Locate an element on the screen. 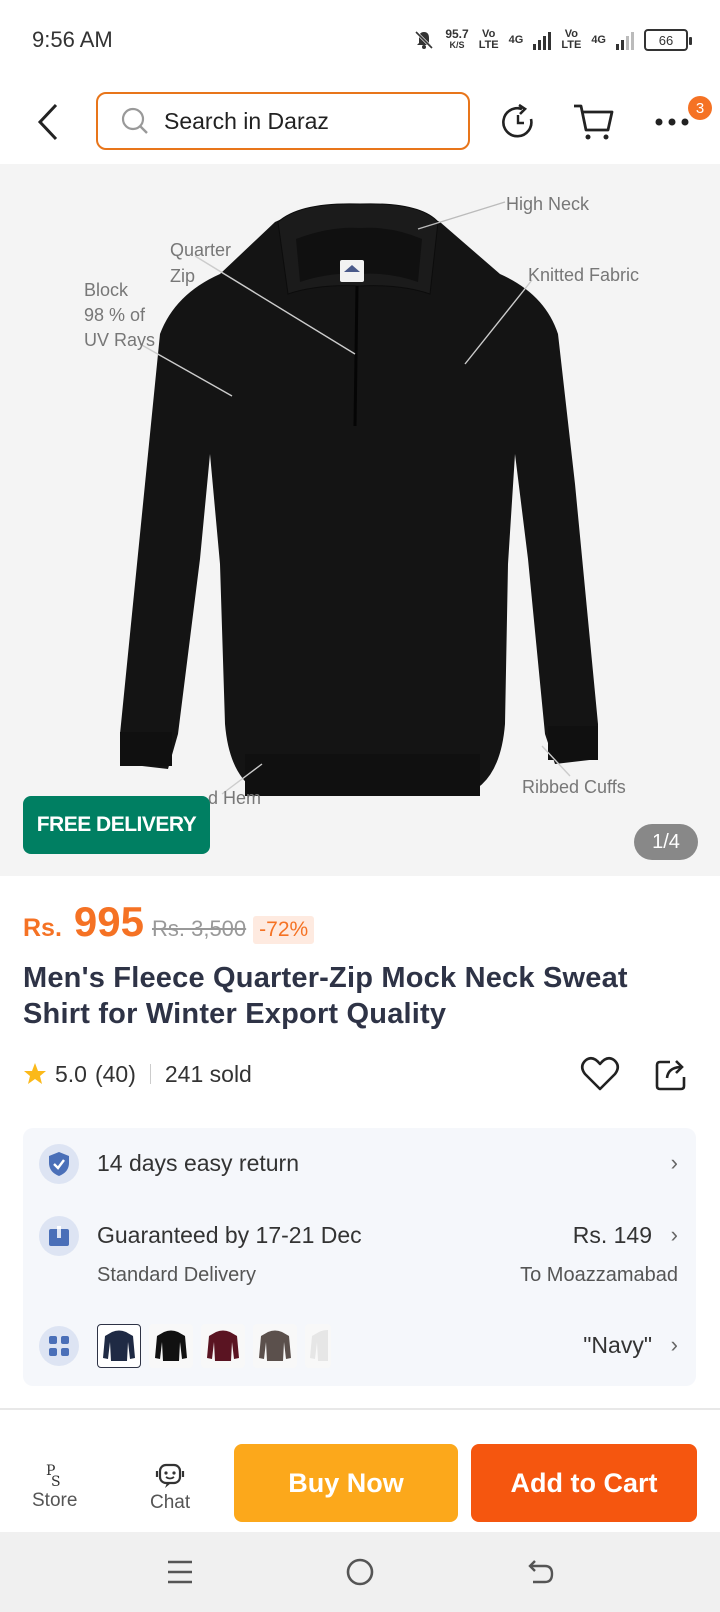  original-price: Rs. 3,500 is located at coordinates (199, 928).